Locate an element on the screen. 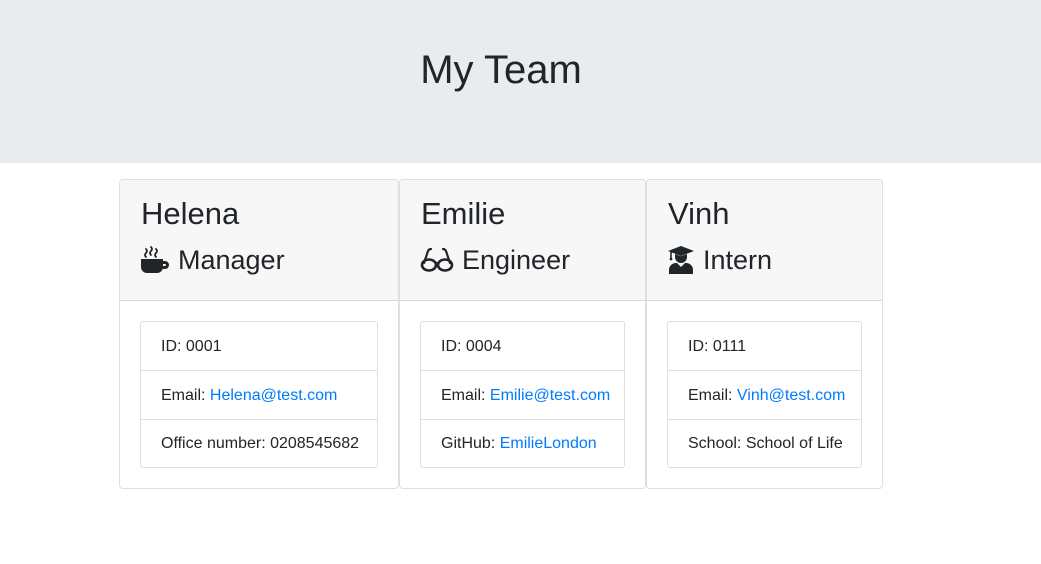  employee-school: School: School of Life is located at coordinates (764, 443).